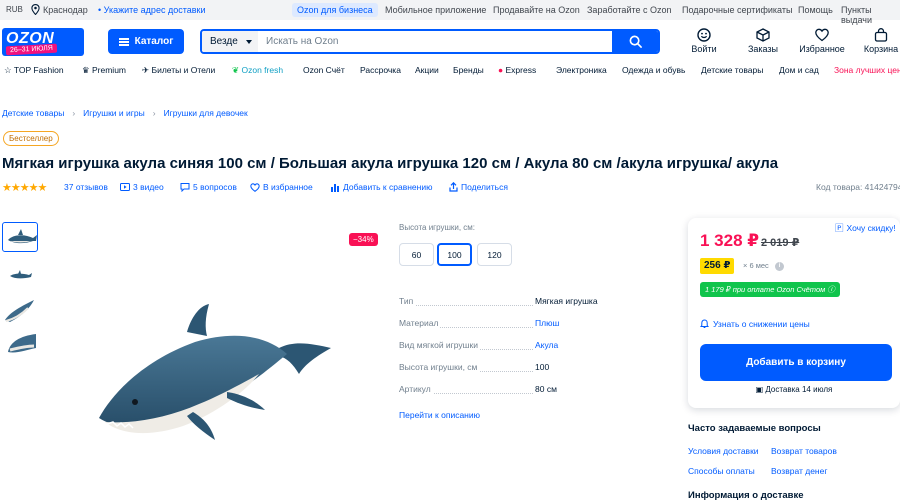 The image size is (900, 500). Describe the element at coordinates (148, 187) in the screenshot. I see `videos-label: 3 видео` at that location.